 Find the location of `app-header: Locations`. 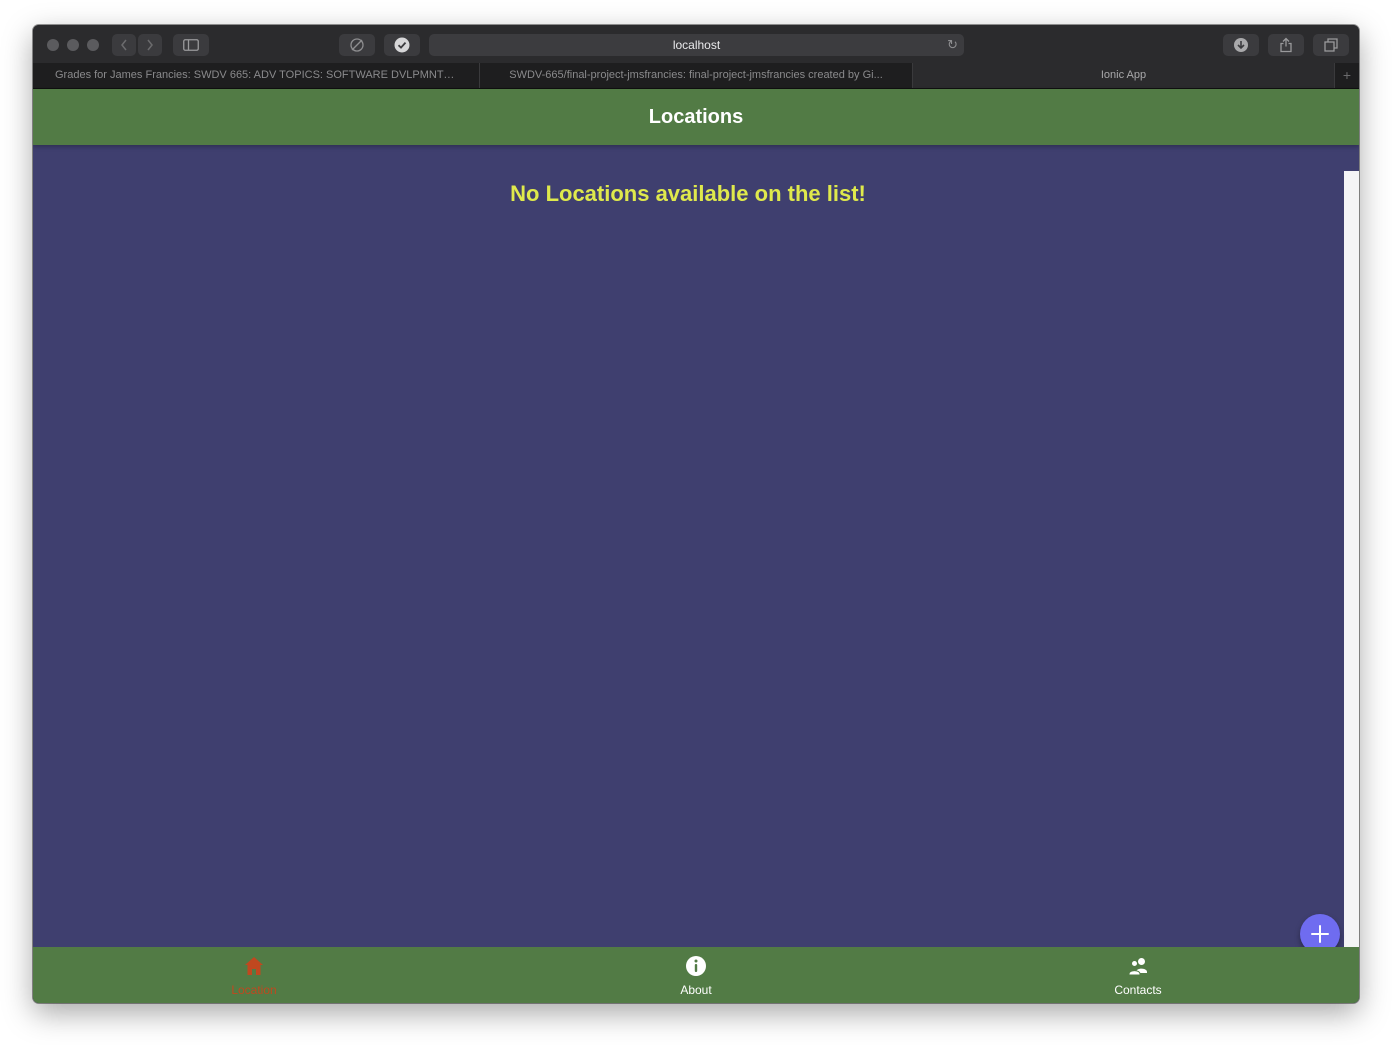

app-header: Locations is located at coordinates (696, 117).